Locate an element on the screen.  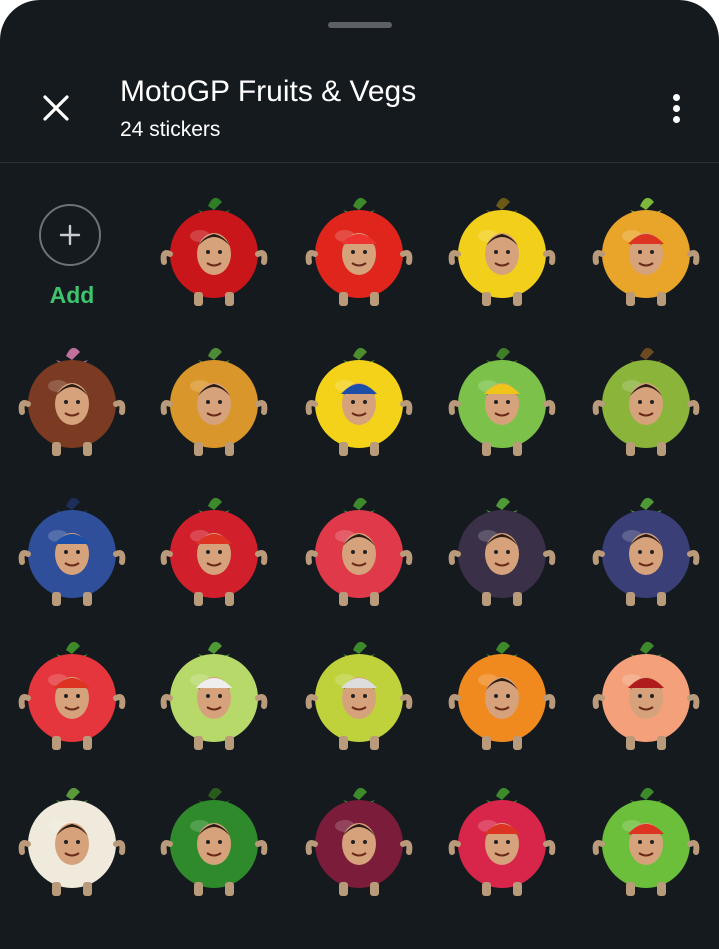
header-divider is located at coordinates (359, 162).